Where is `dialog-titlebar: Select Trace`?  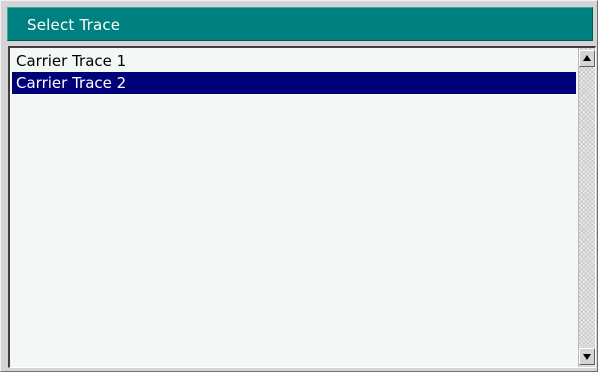 dialog-titlebar: Select Trace is located at coordinates (300, 24).